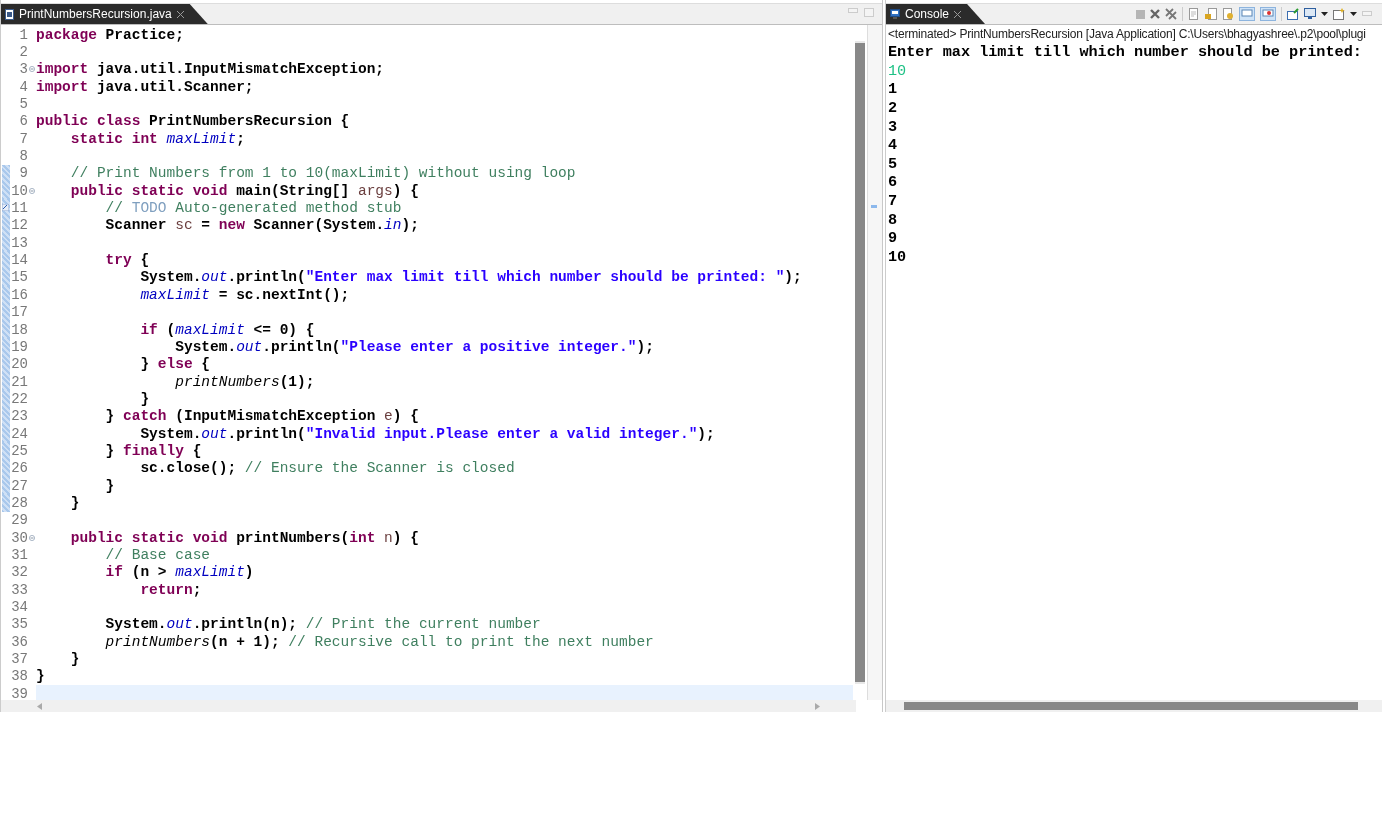  What do you see at coordinates (322, 173) in the screenshot?
I see `code-line: // Print Numbers from 1 to 10(maxLimit) without using loop` at bounding box center [322, 173].